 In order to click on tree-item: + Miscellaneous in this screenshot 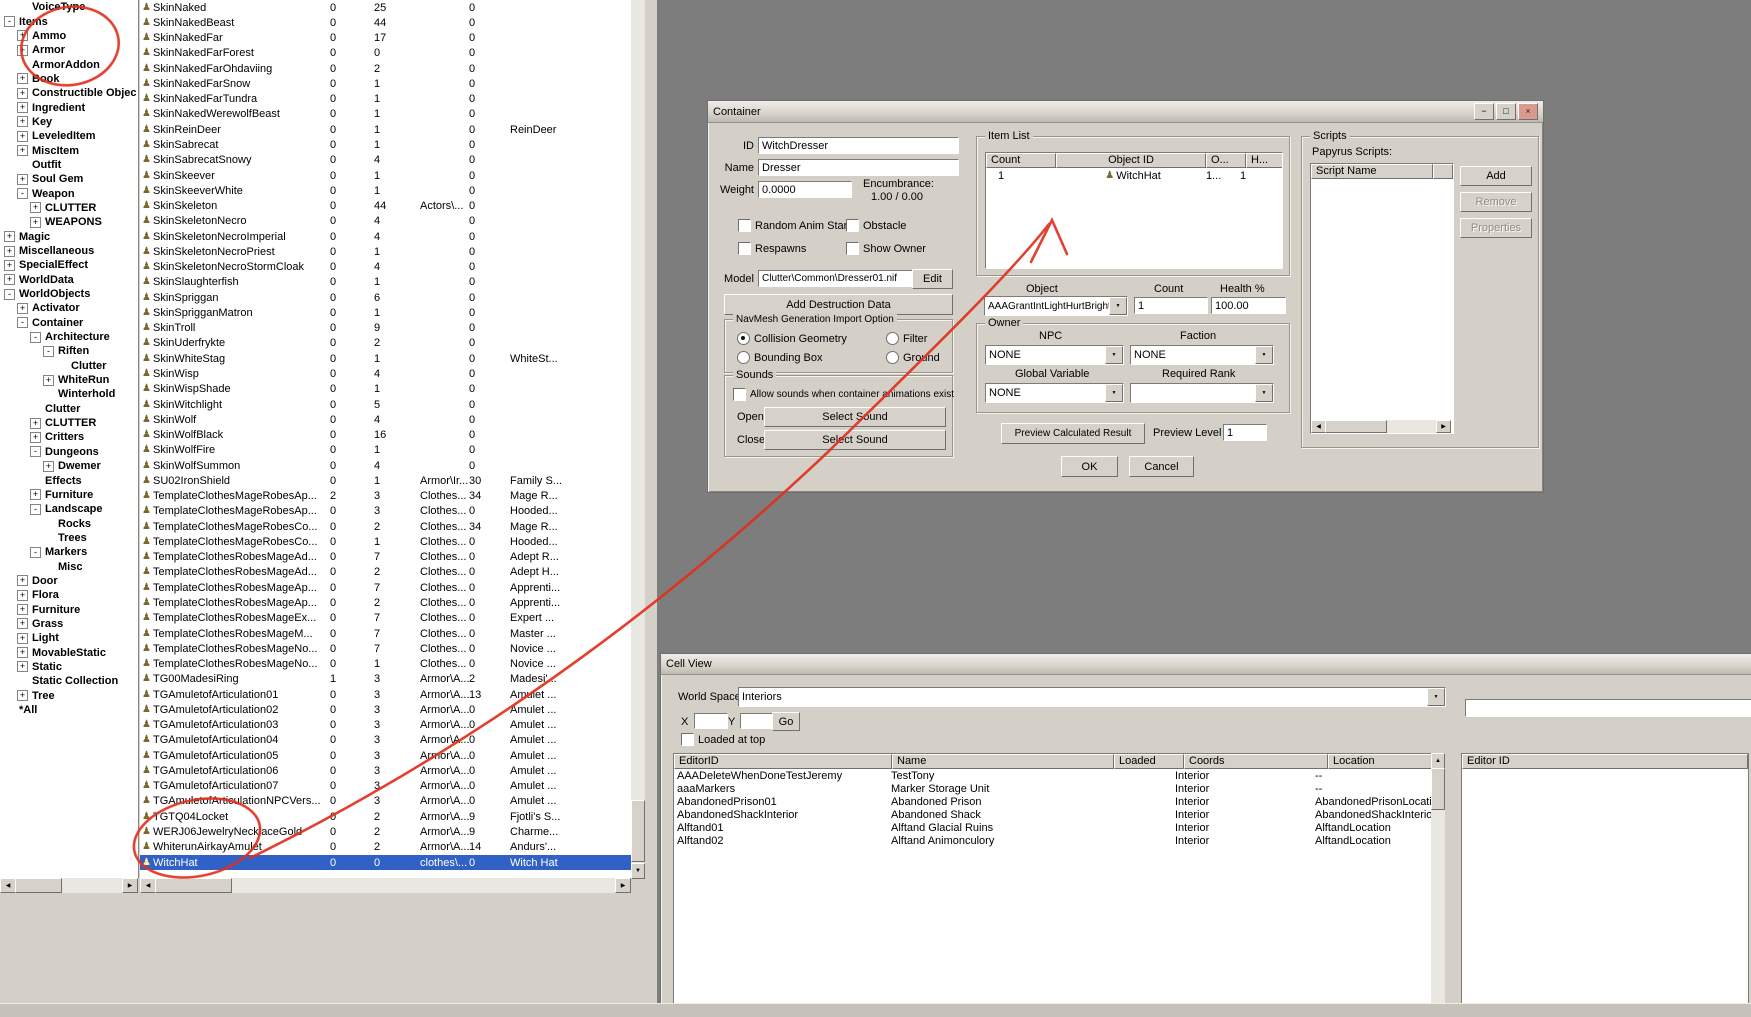, I will do `click(69, 251)`.